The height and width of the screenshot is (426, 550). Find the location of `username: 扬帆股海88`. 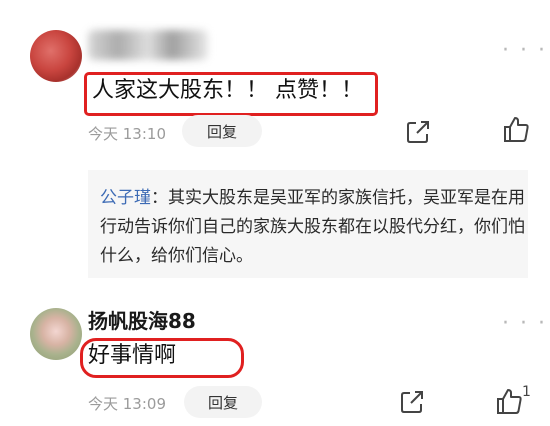

username: 扬帆股海88 is located at coordinates (142, 319).